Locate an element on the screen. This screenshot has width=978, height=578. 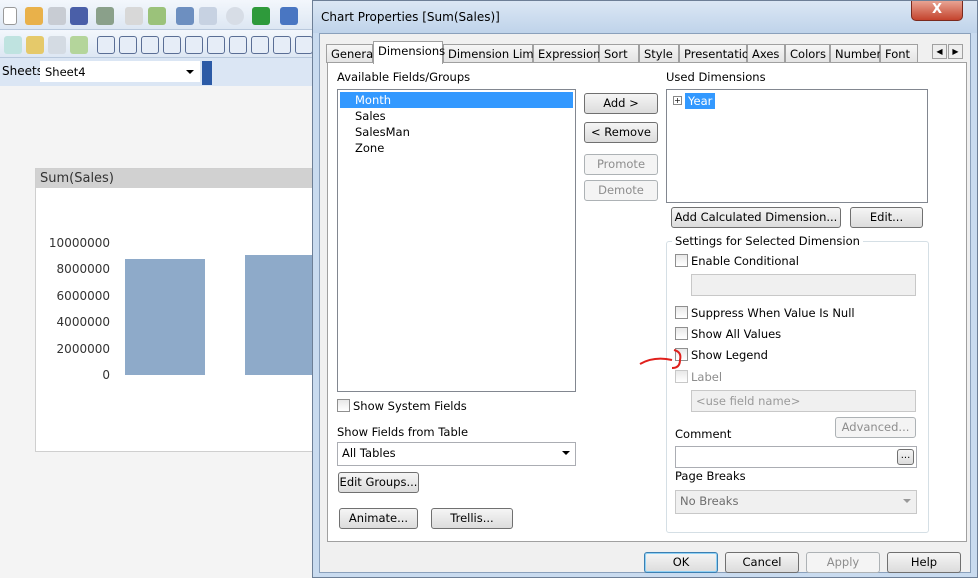
used-dimensions-list: + Year is located at coordinates (797, 146).